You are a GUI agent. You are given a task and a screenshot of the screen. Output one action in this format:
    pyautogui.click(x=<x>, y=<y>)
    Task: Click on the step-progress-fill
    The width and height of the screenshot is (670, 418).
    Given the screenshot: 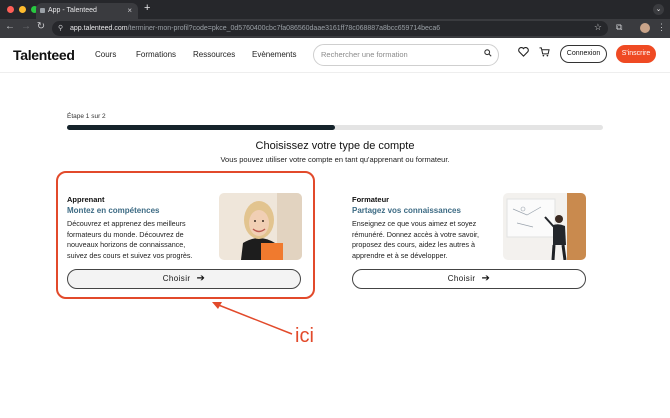 What is the action you would take?
    pyautogui.click(x=201, y=127)
    